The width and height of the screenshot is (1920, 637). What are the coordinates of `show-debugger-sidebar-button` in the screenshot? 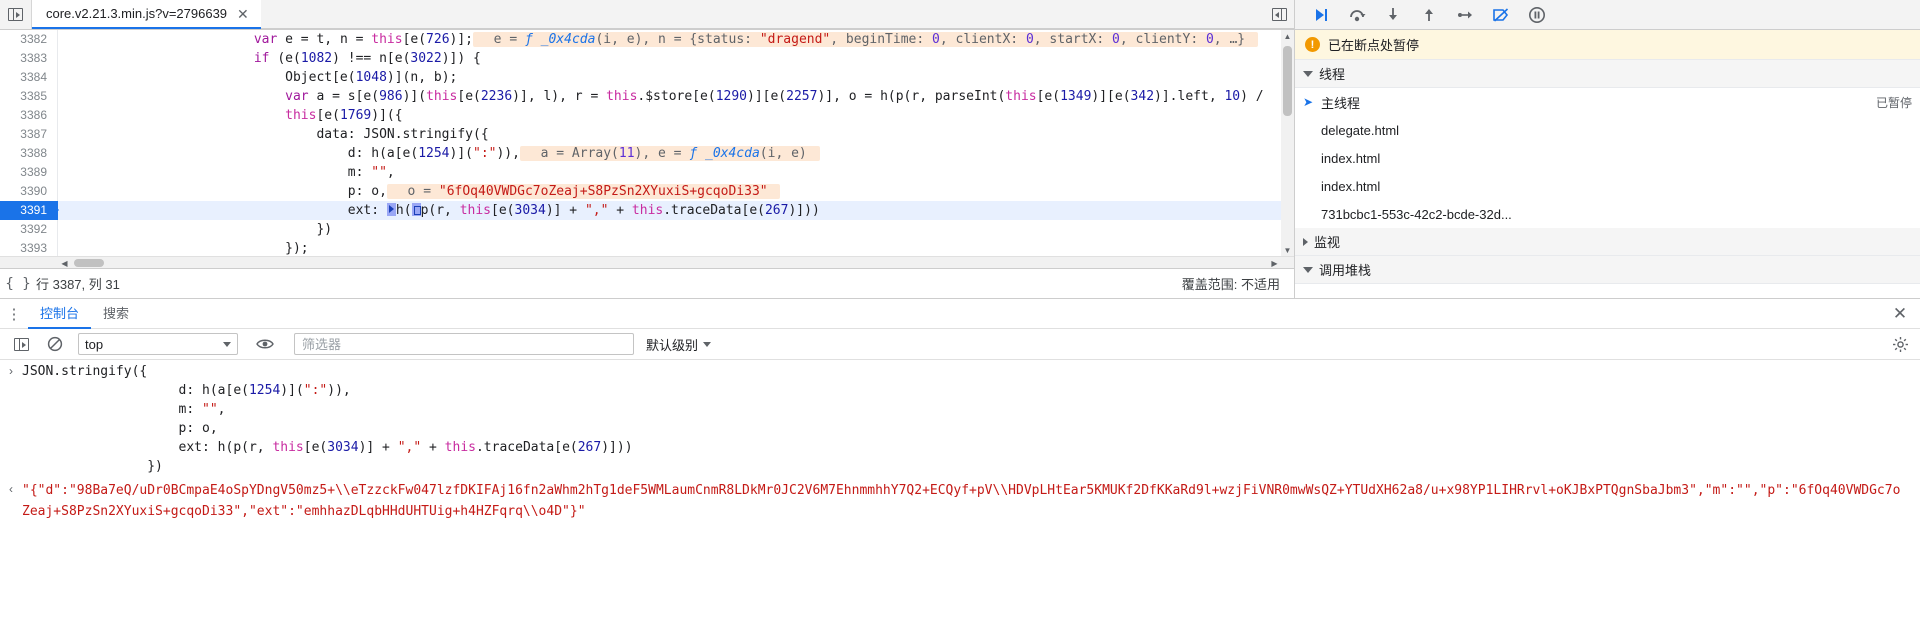 It's located at (1279, 14).